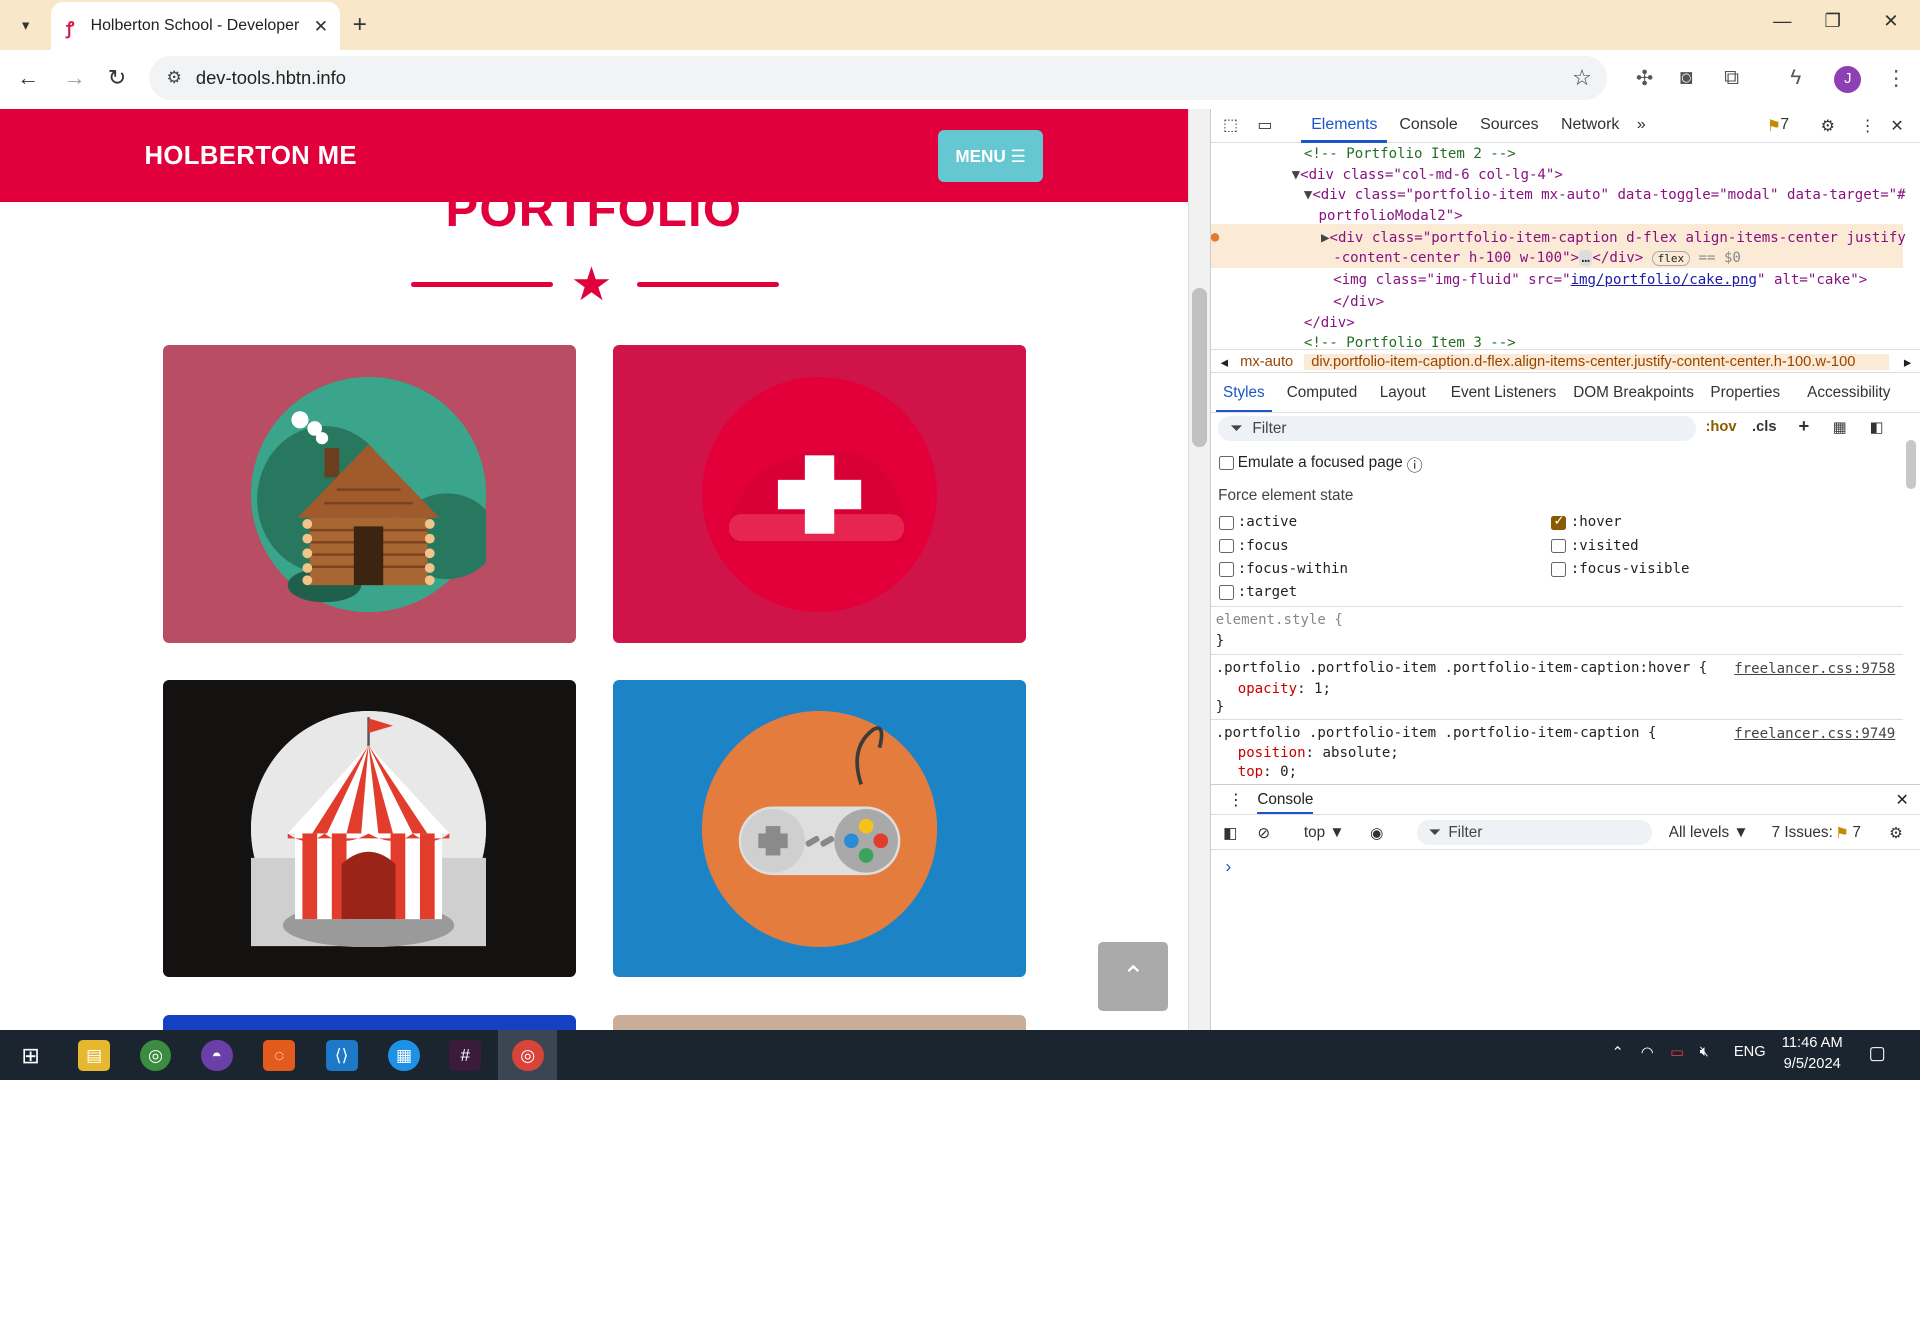 The width and height of the screenshot is (1920, 1322). What do you see at coordinates (1230, 125) in the screenshot?
I see `inspect-element-icon: ⬚` at bounding box center [1230, 125].